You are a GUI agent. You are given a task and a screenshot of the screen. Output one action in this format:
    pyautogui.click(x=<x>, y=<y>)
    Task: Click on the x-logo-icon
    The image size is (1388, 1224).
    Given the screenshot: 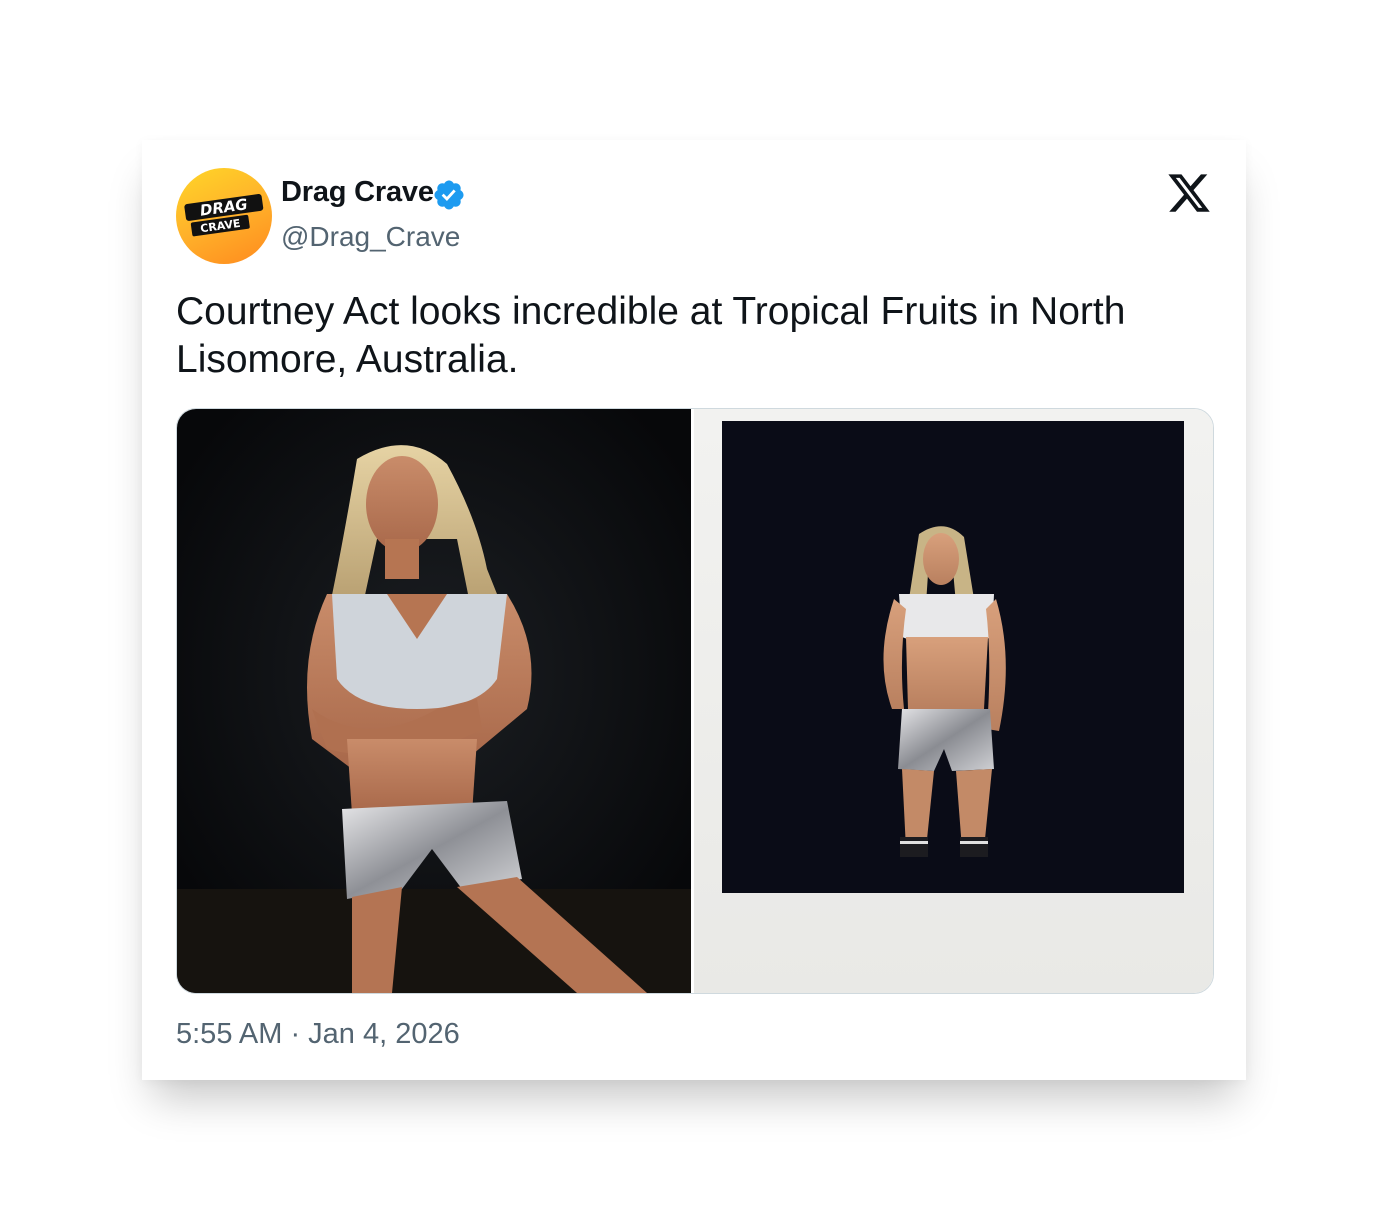 What is the action you would take?
    pyautogui.click(x=1189, y=193)
    